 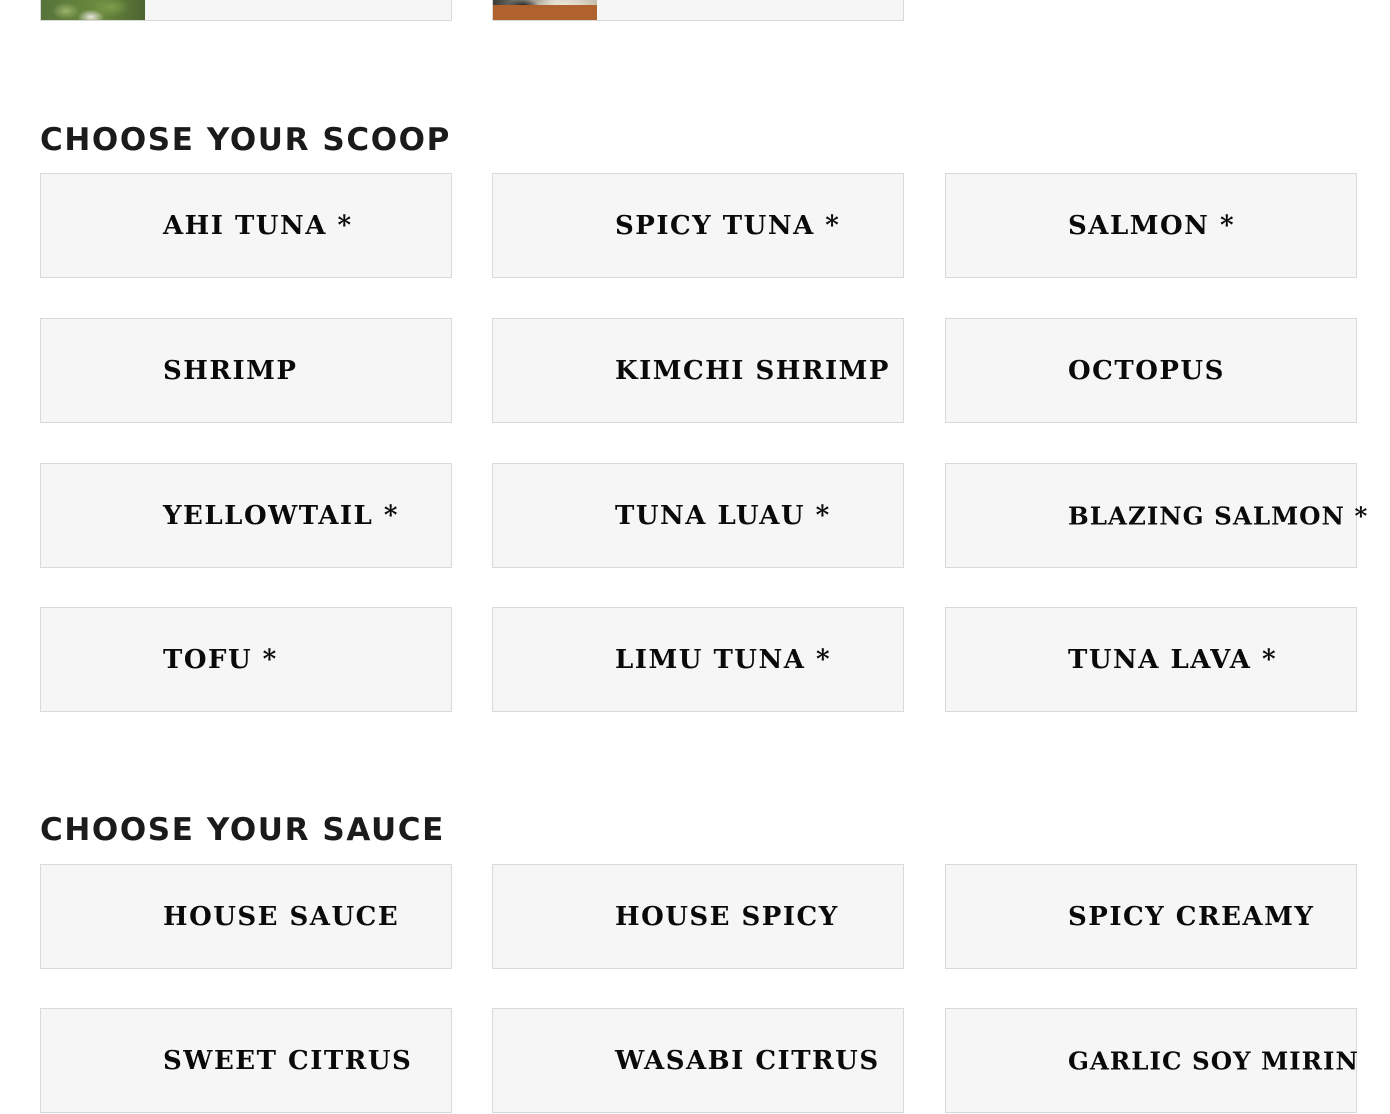 I want to click on scoop-option-shrimp: SHRIMP, so click(x=246, y=370).